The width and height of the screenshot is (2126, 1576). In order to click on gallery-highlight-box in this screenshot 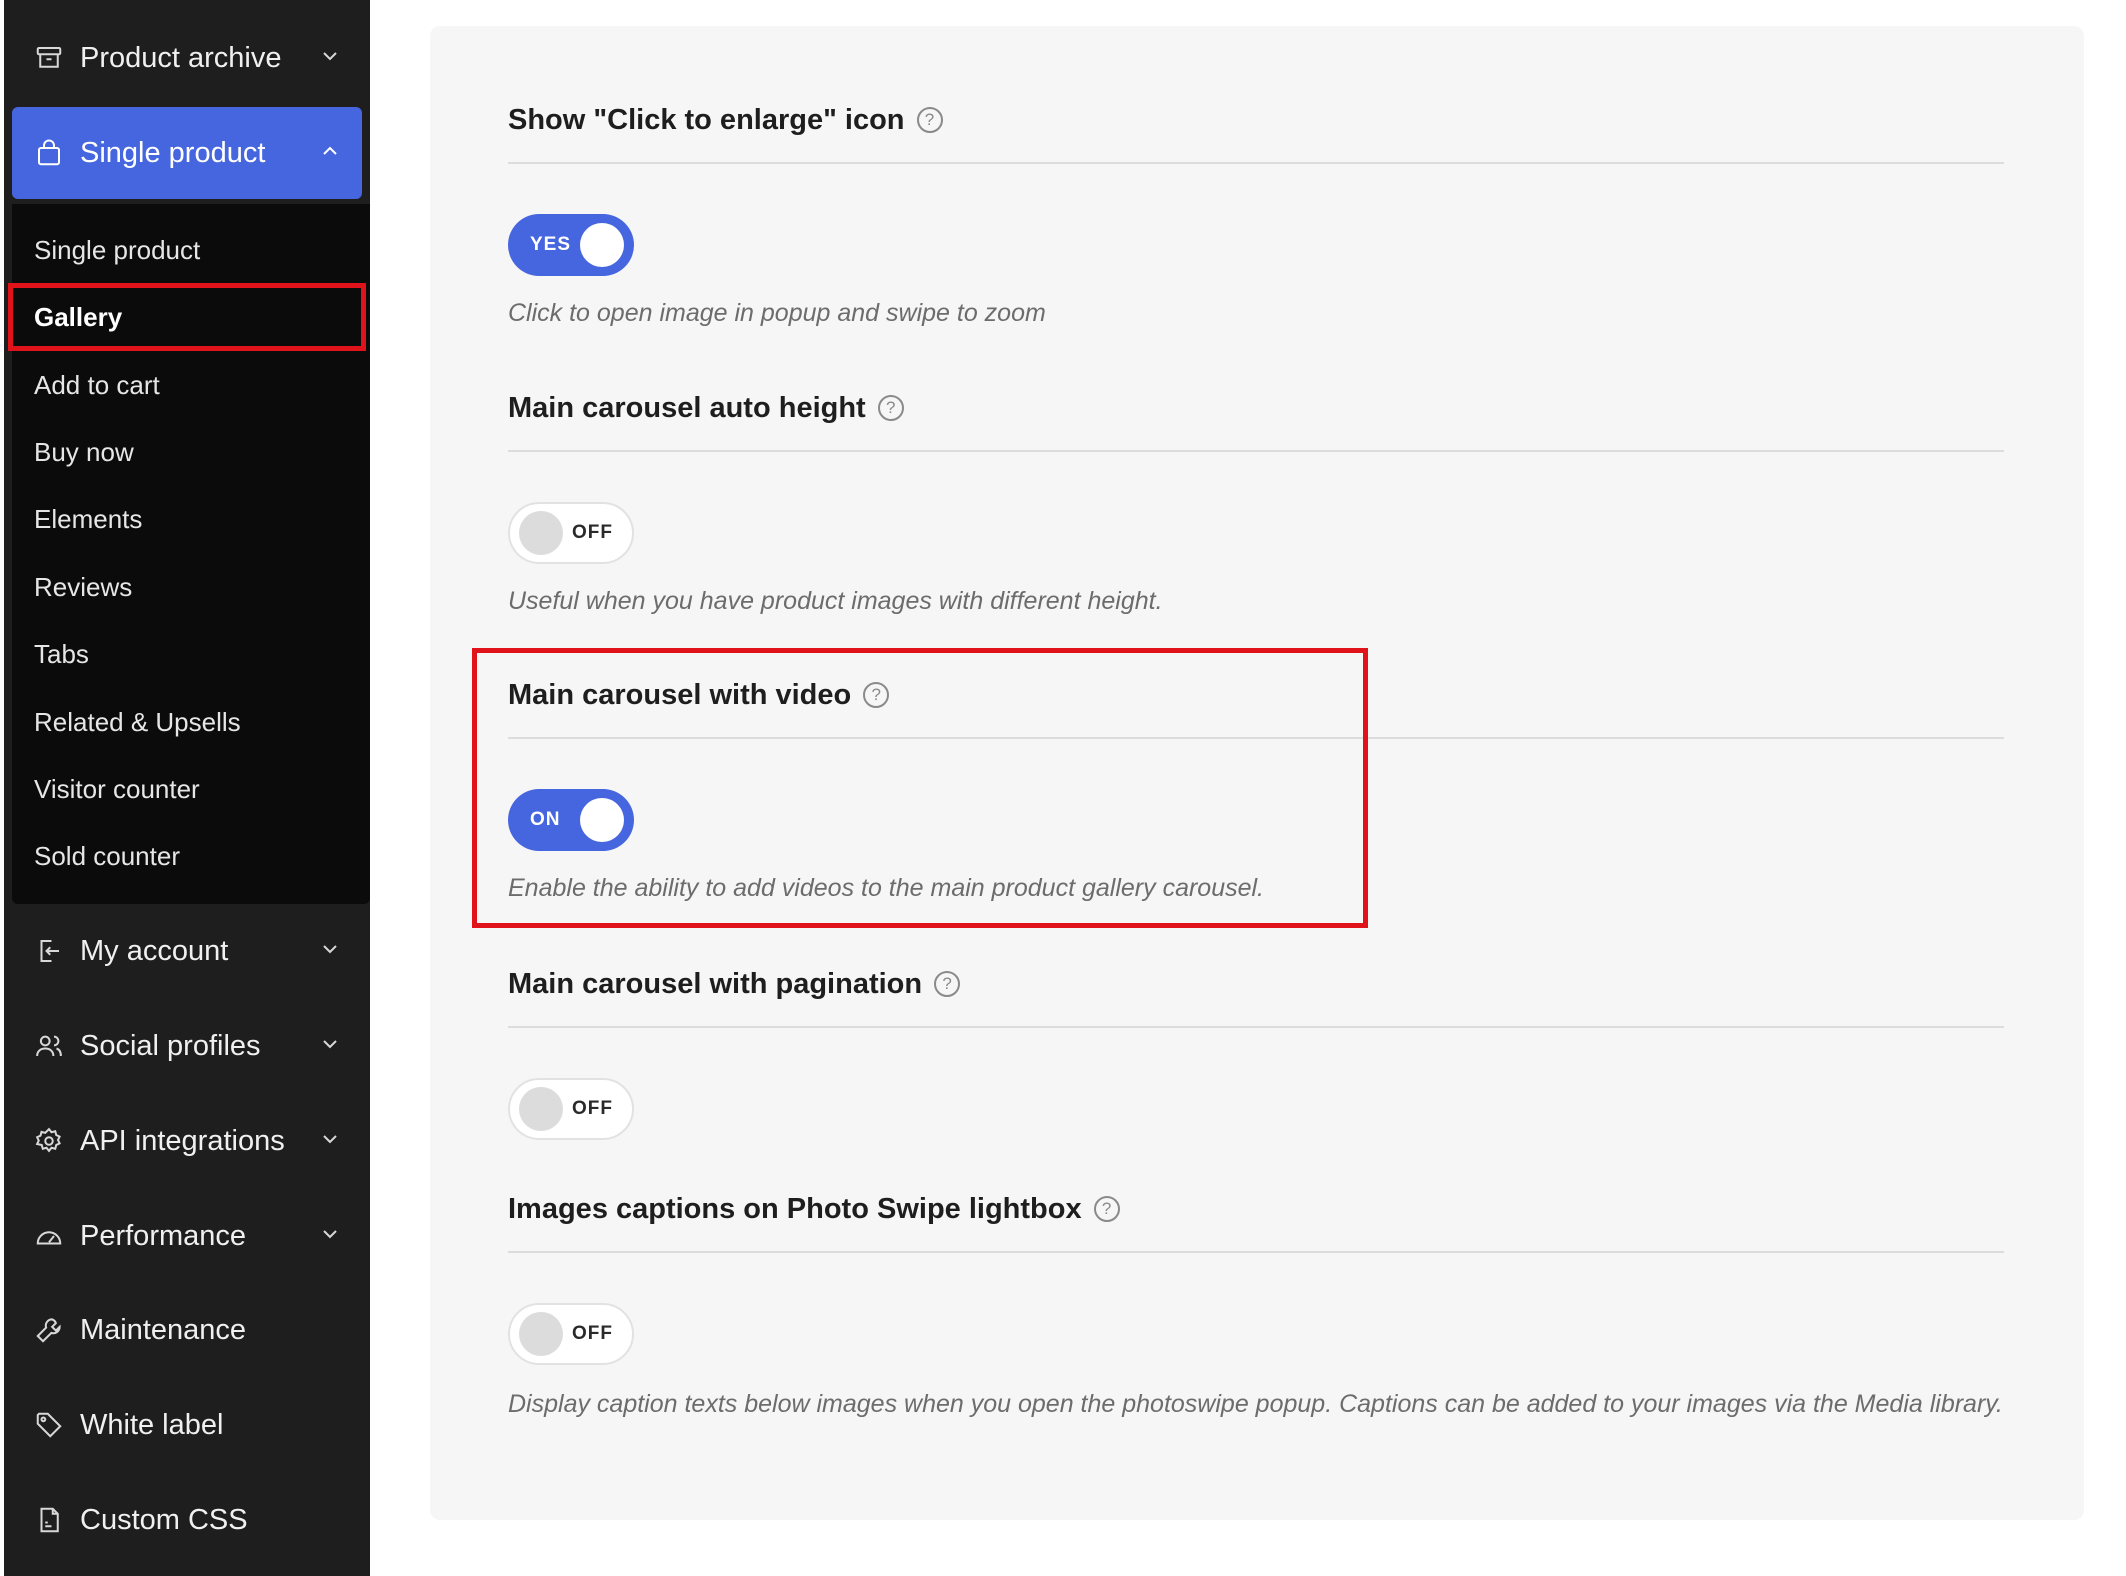, I will do `click(187, 317)`.